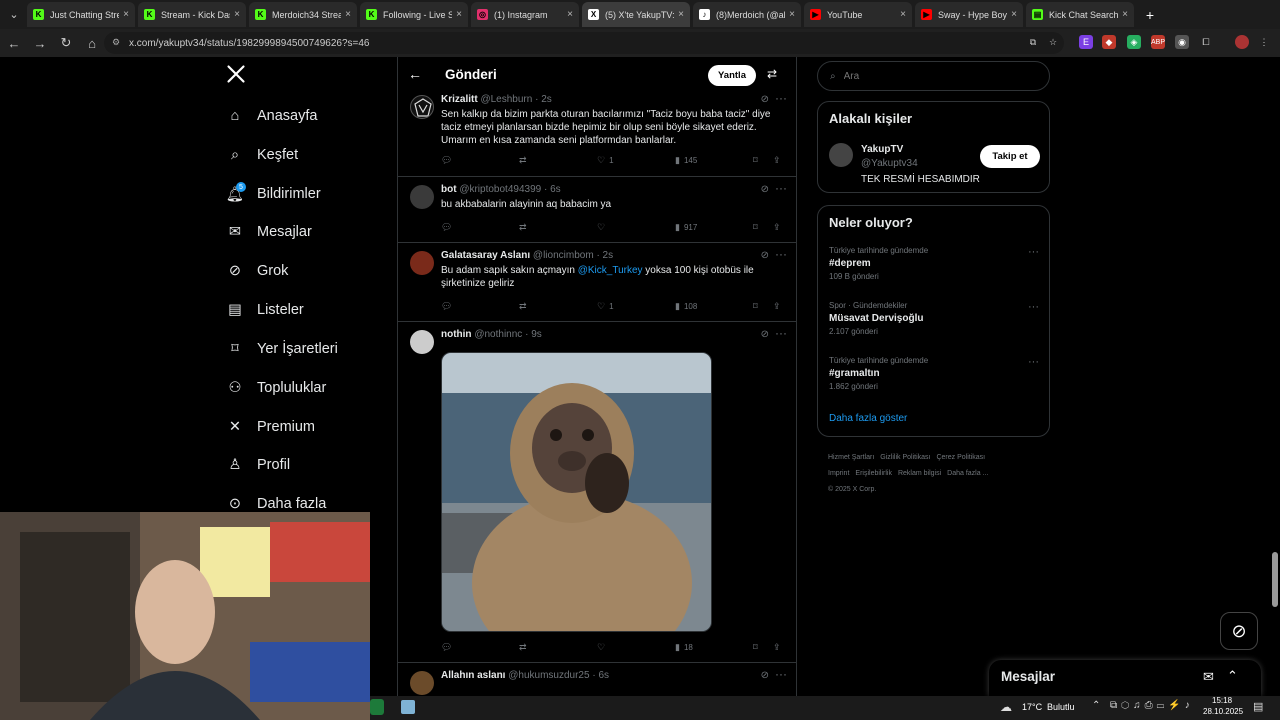  I want to click on profile-avatar, so click(1242, 42).